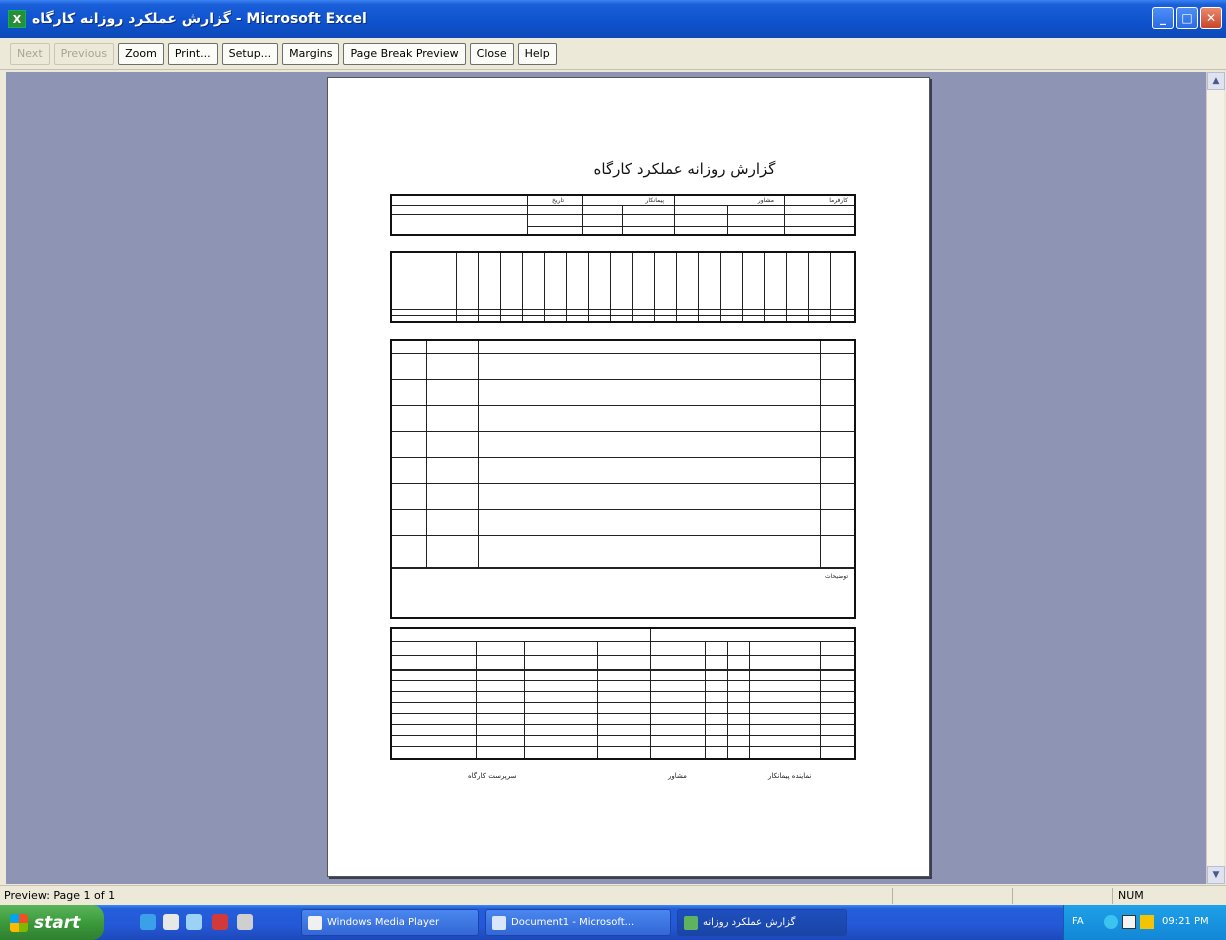 Image resolution: width=1226 pixels, height=940 pixels. What do you see at coordinates (1215, 478) in the screenshot?
I see `vertical-scrollbar: ▲ ▼` at bounding box center [1215, 478].